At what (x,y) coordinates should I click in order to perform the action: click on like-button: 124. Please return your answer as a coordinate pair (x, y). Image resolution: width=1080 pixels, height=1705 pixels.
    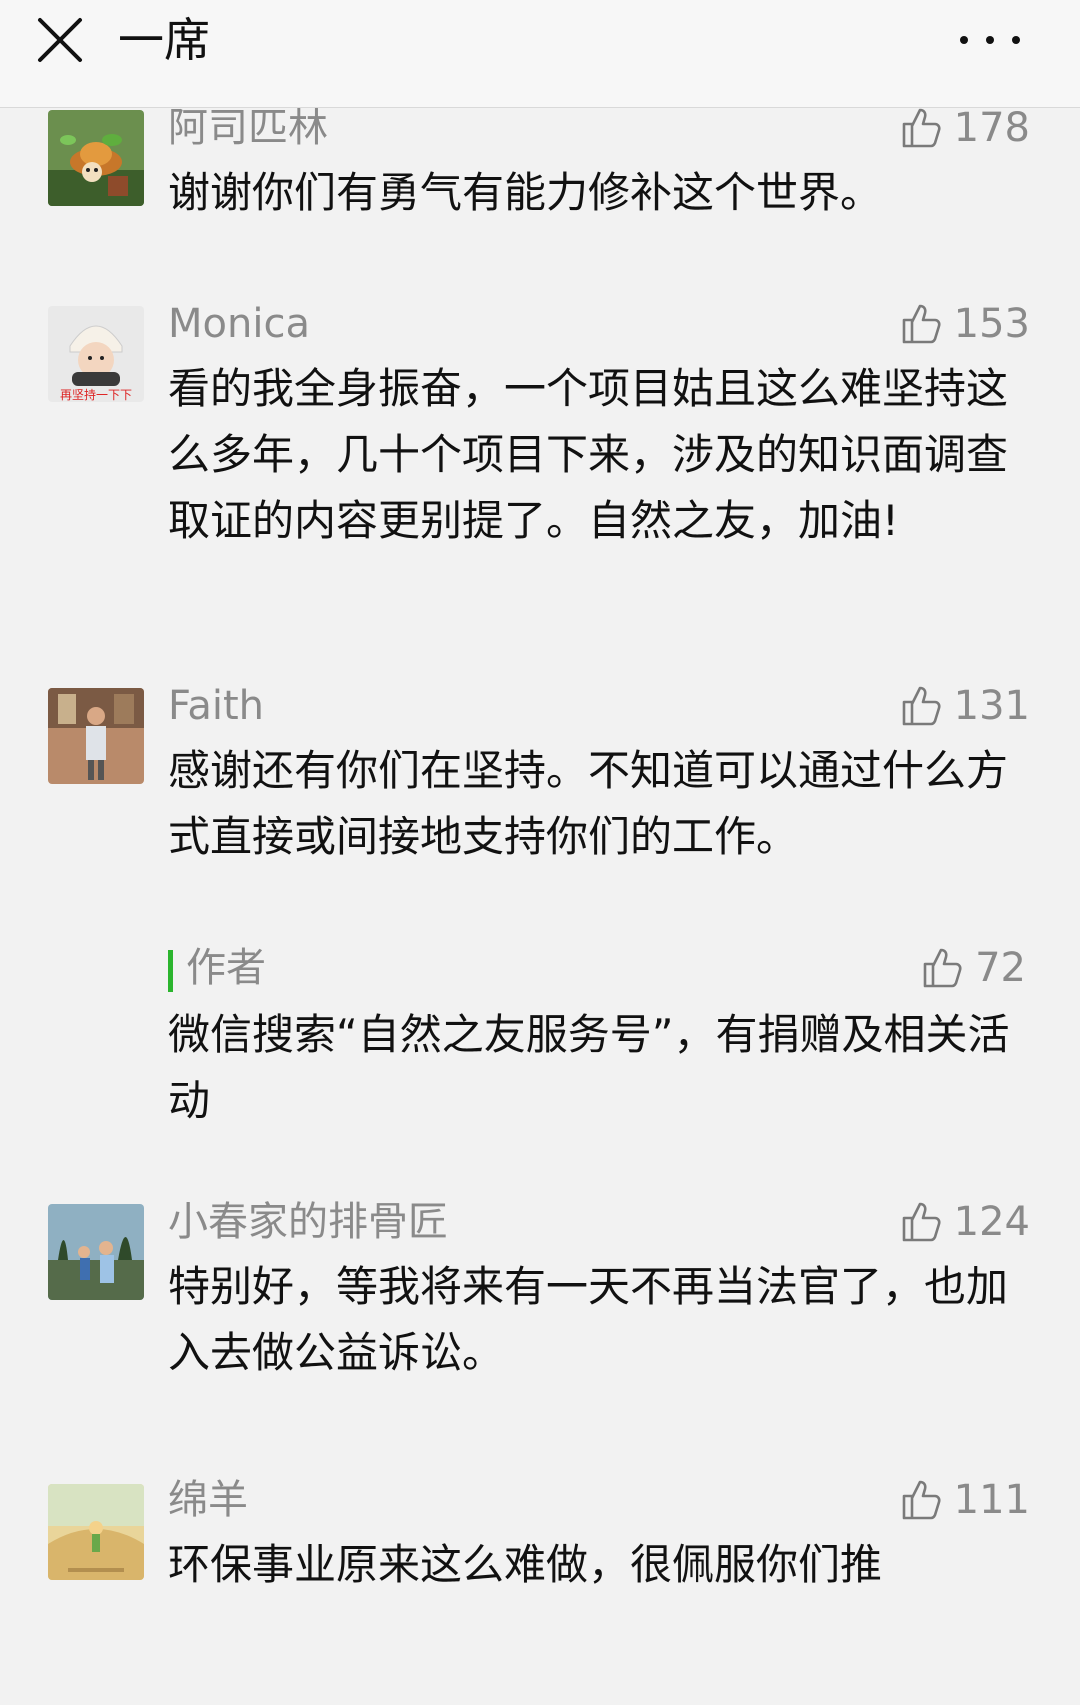
    Looking at the image, I should click on (964, 1222).